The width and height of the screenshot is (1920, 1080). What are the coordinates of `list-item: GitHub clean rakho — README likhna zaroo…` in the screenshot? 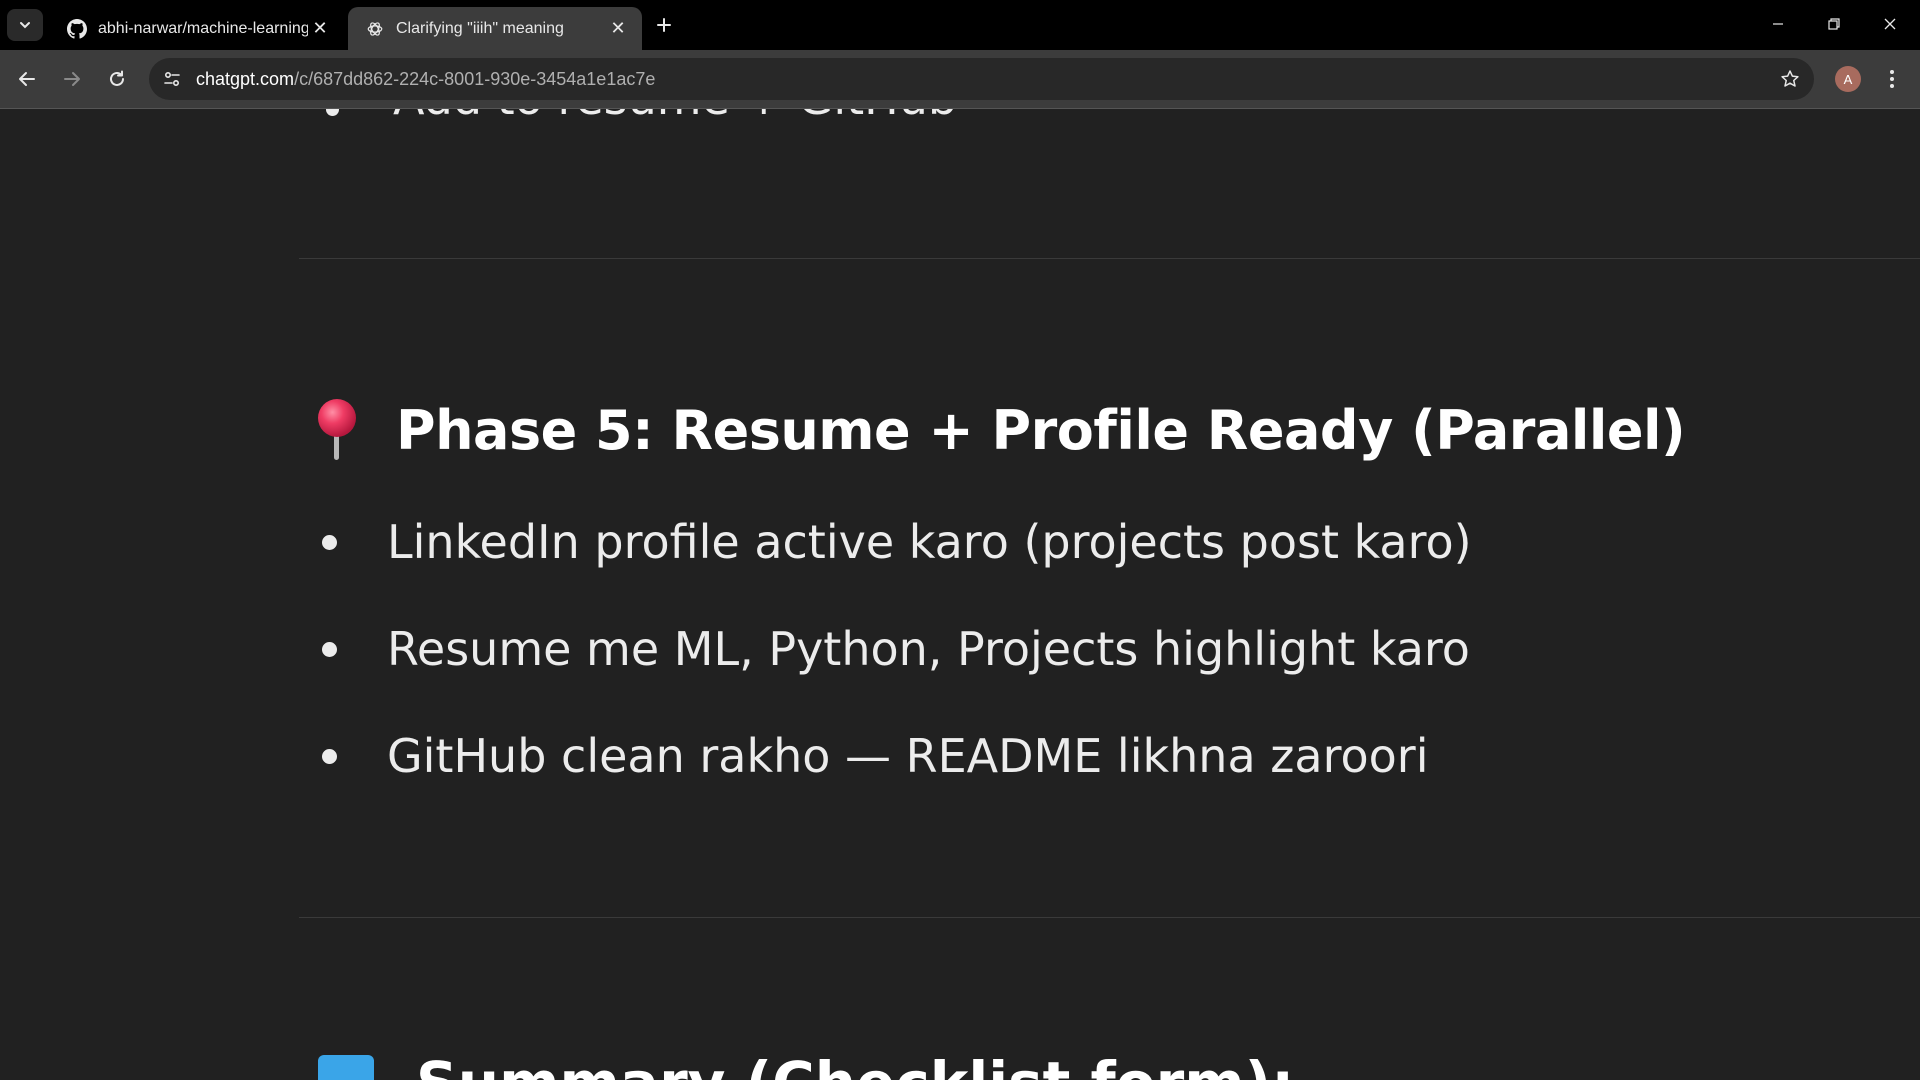 It's located at (875, 756).